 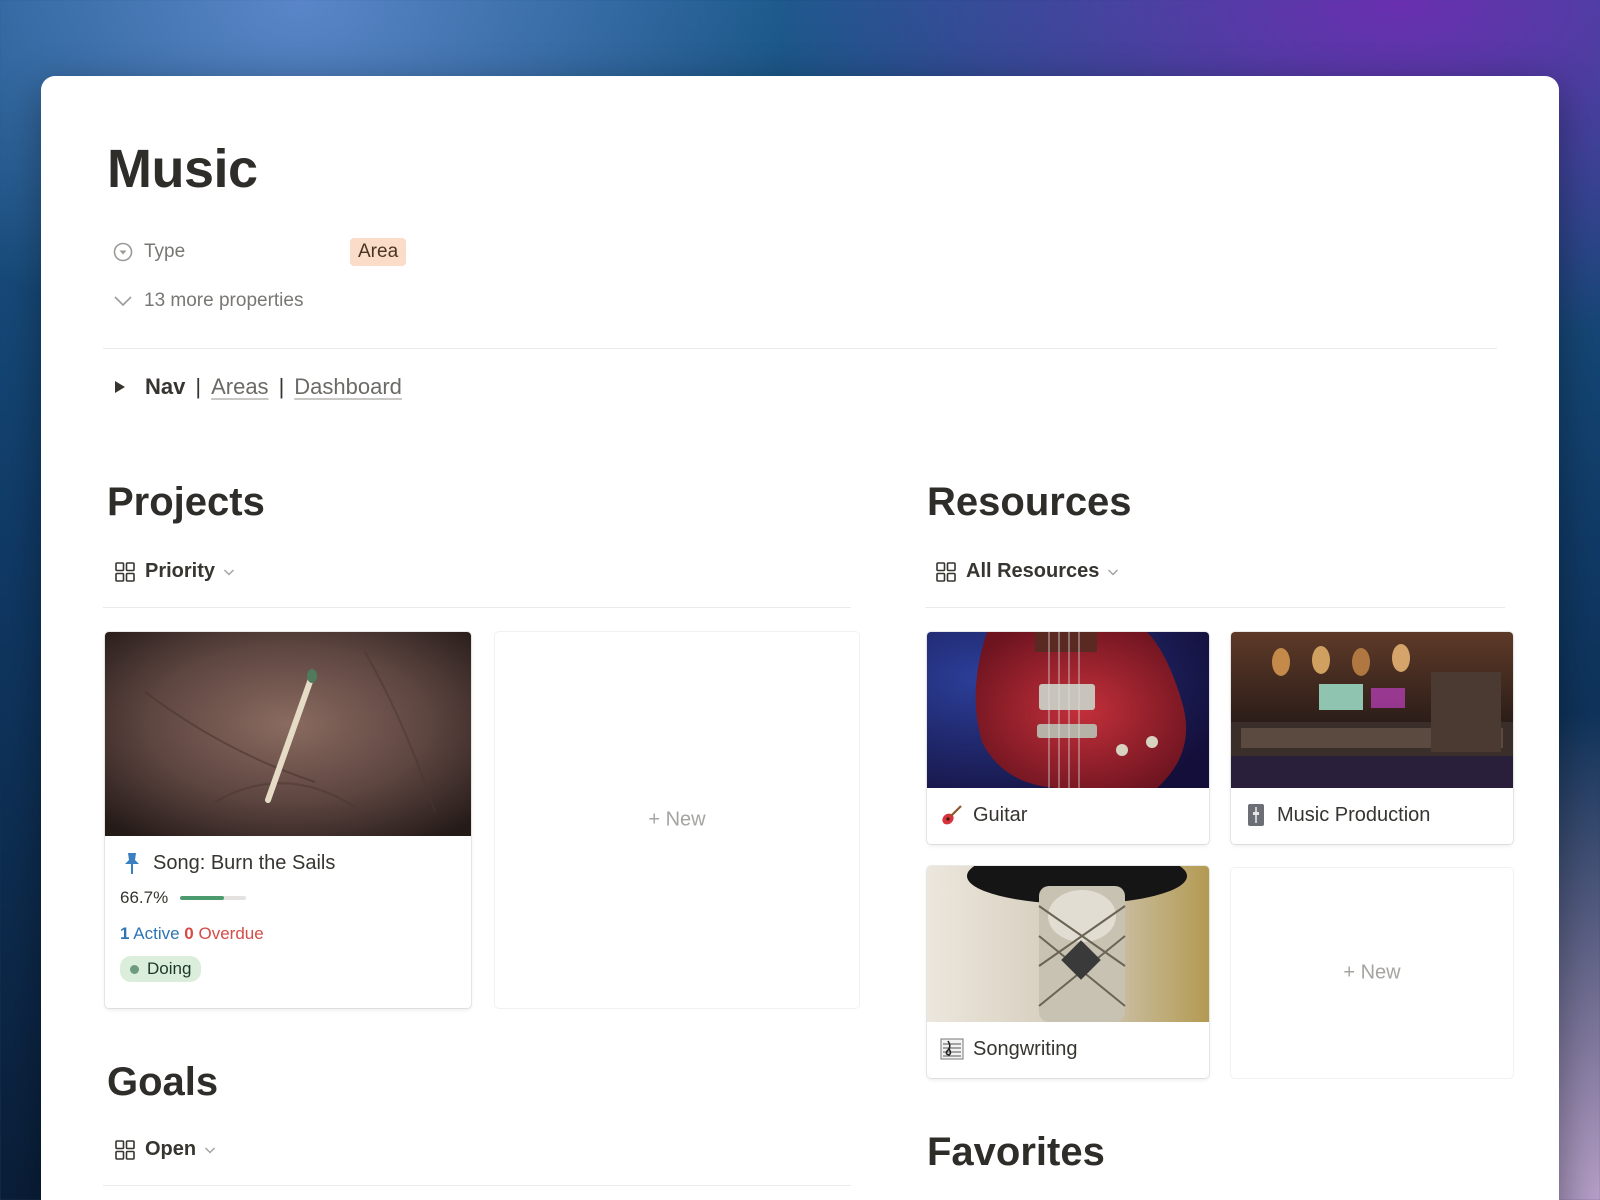 I want to click on nav-link-dashboard: Dashboard, so click(x=348, y=387).